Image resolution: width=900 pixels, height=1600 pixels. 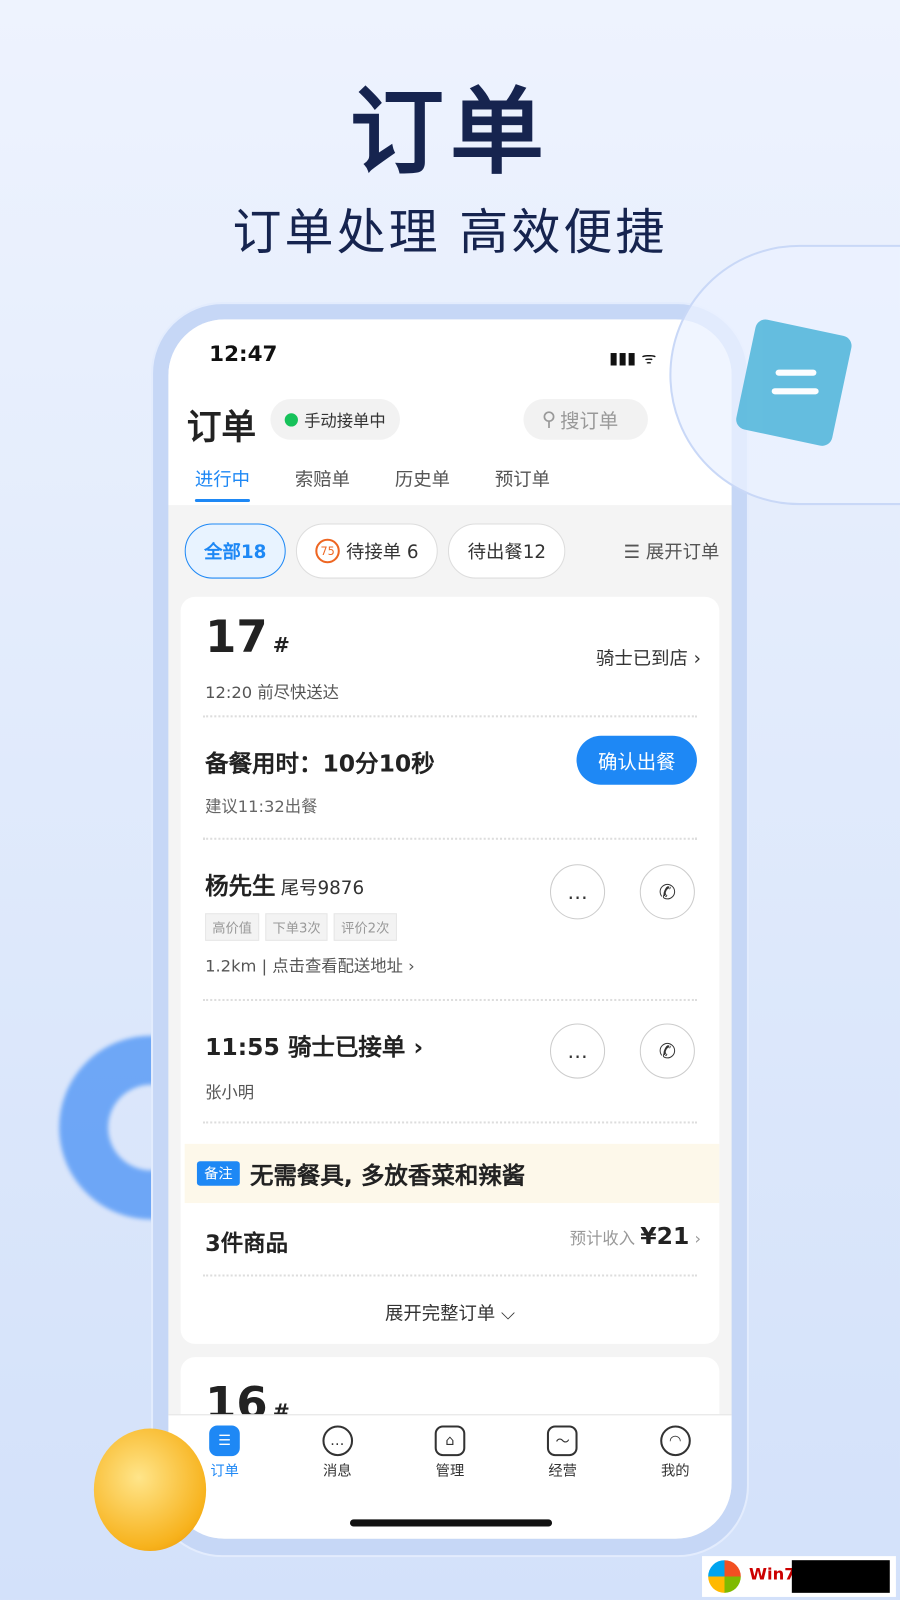 I want to click on search-input: ⚲ 搜订单, so click(x=585, y=419).